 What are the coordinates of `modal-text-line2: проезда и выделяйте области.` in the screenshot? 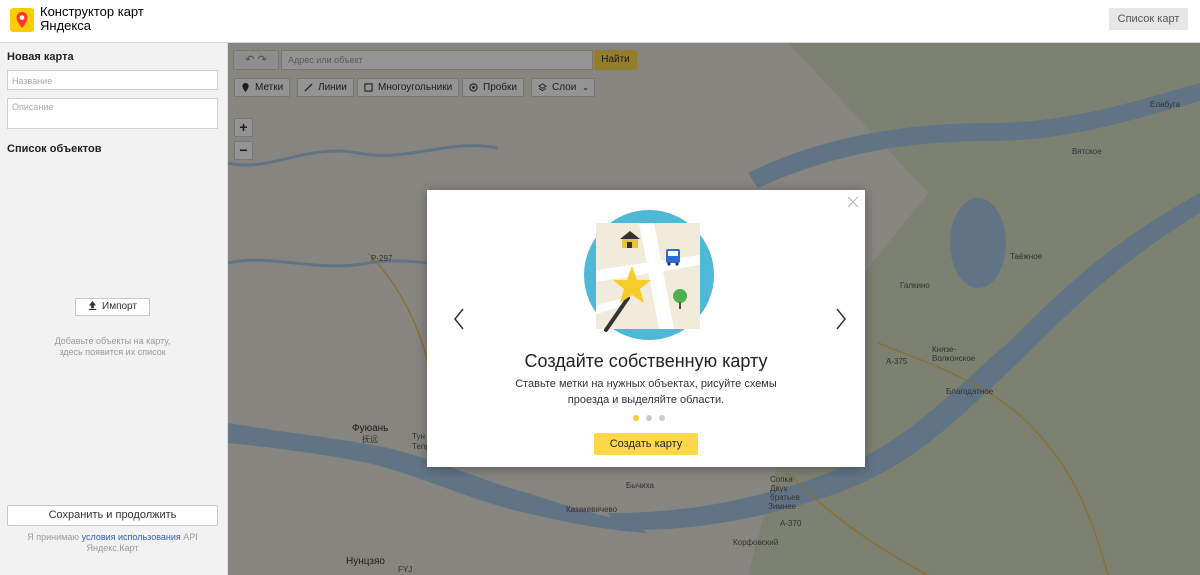 It's located at (646, 400).